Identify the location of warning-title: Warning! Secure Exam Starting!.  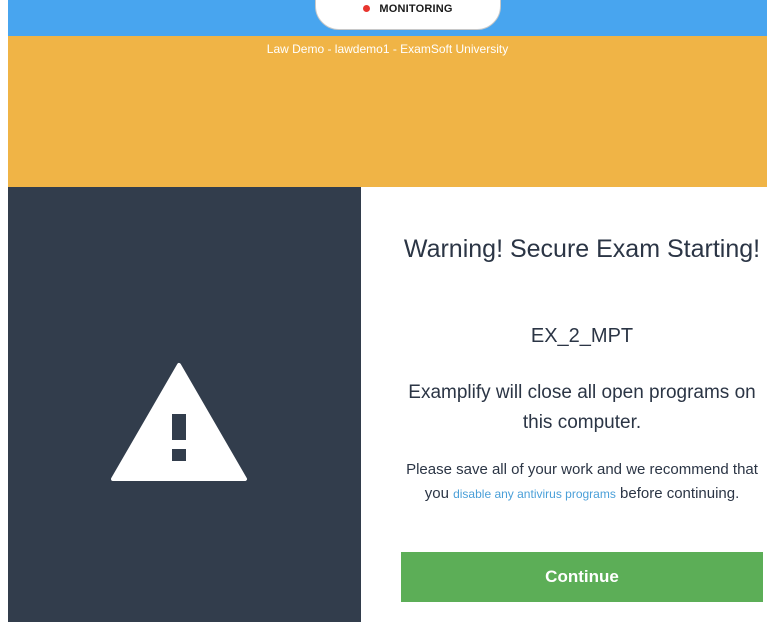
(582, 249).